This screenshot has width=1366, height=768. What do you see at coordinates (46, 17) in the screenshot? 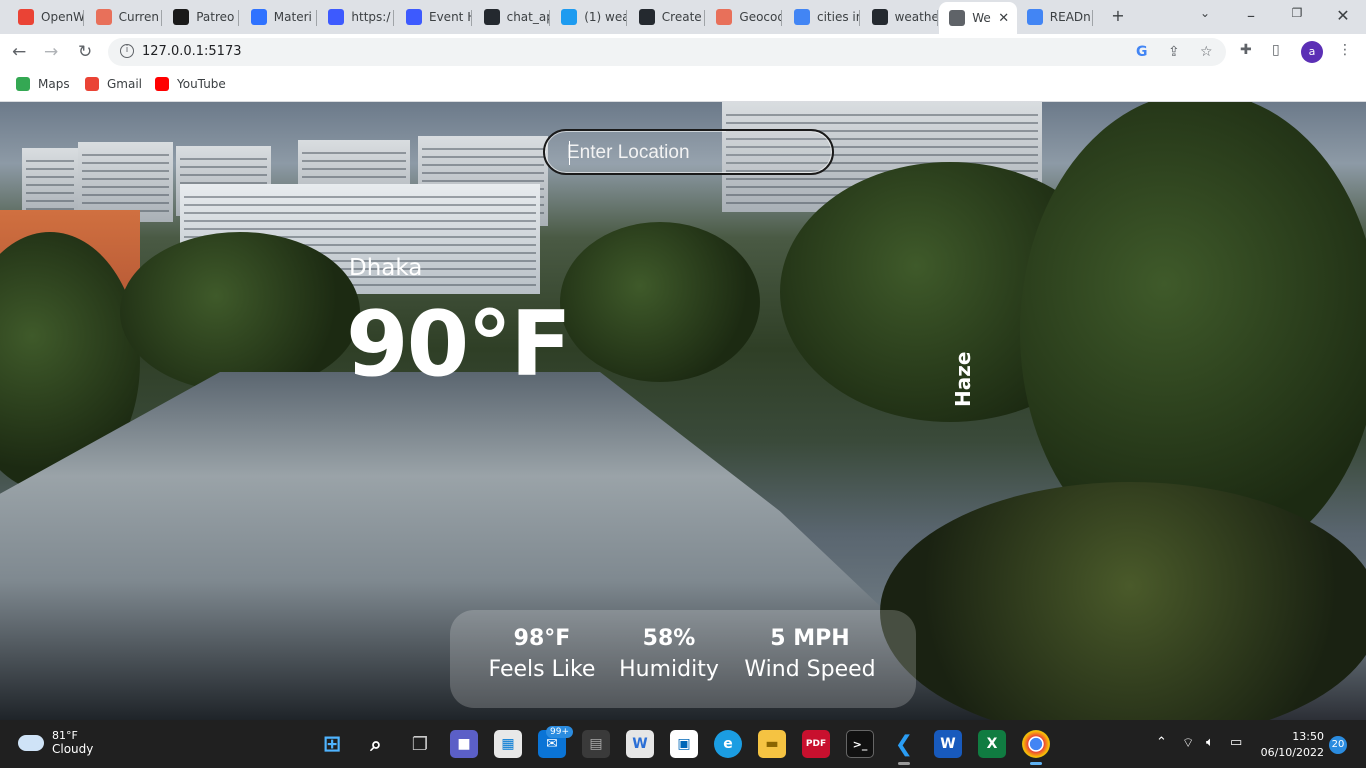
I see `tab-0: OpenW` at bounding box center [46, 17].